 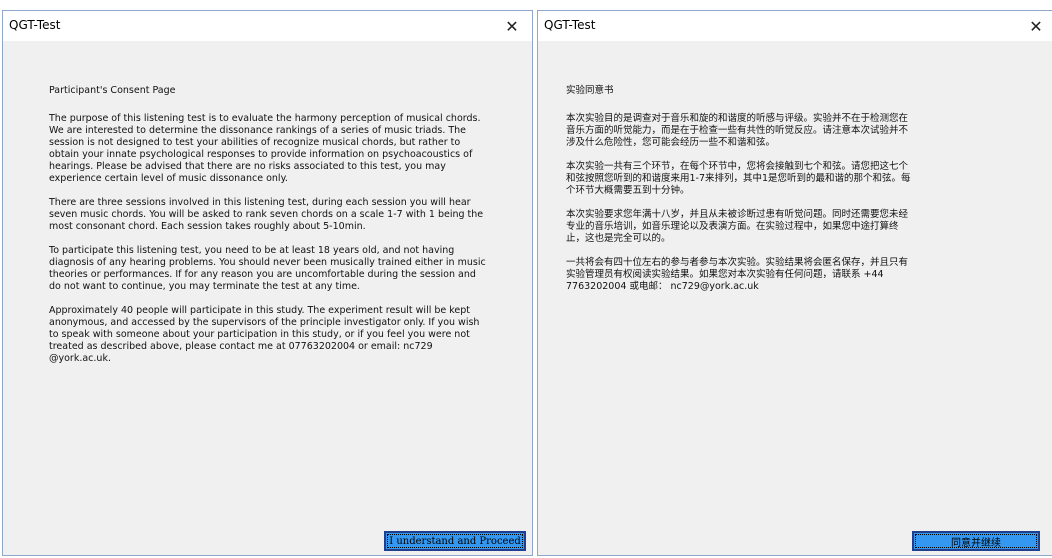 What do you see at coordinates (112, 90) in the screenshot?
I see `page-heading: Participant's Consent Page` at bounding box center [112, 90].